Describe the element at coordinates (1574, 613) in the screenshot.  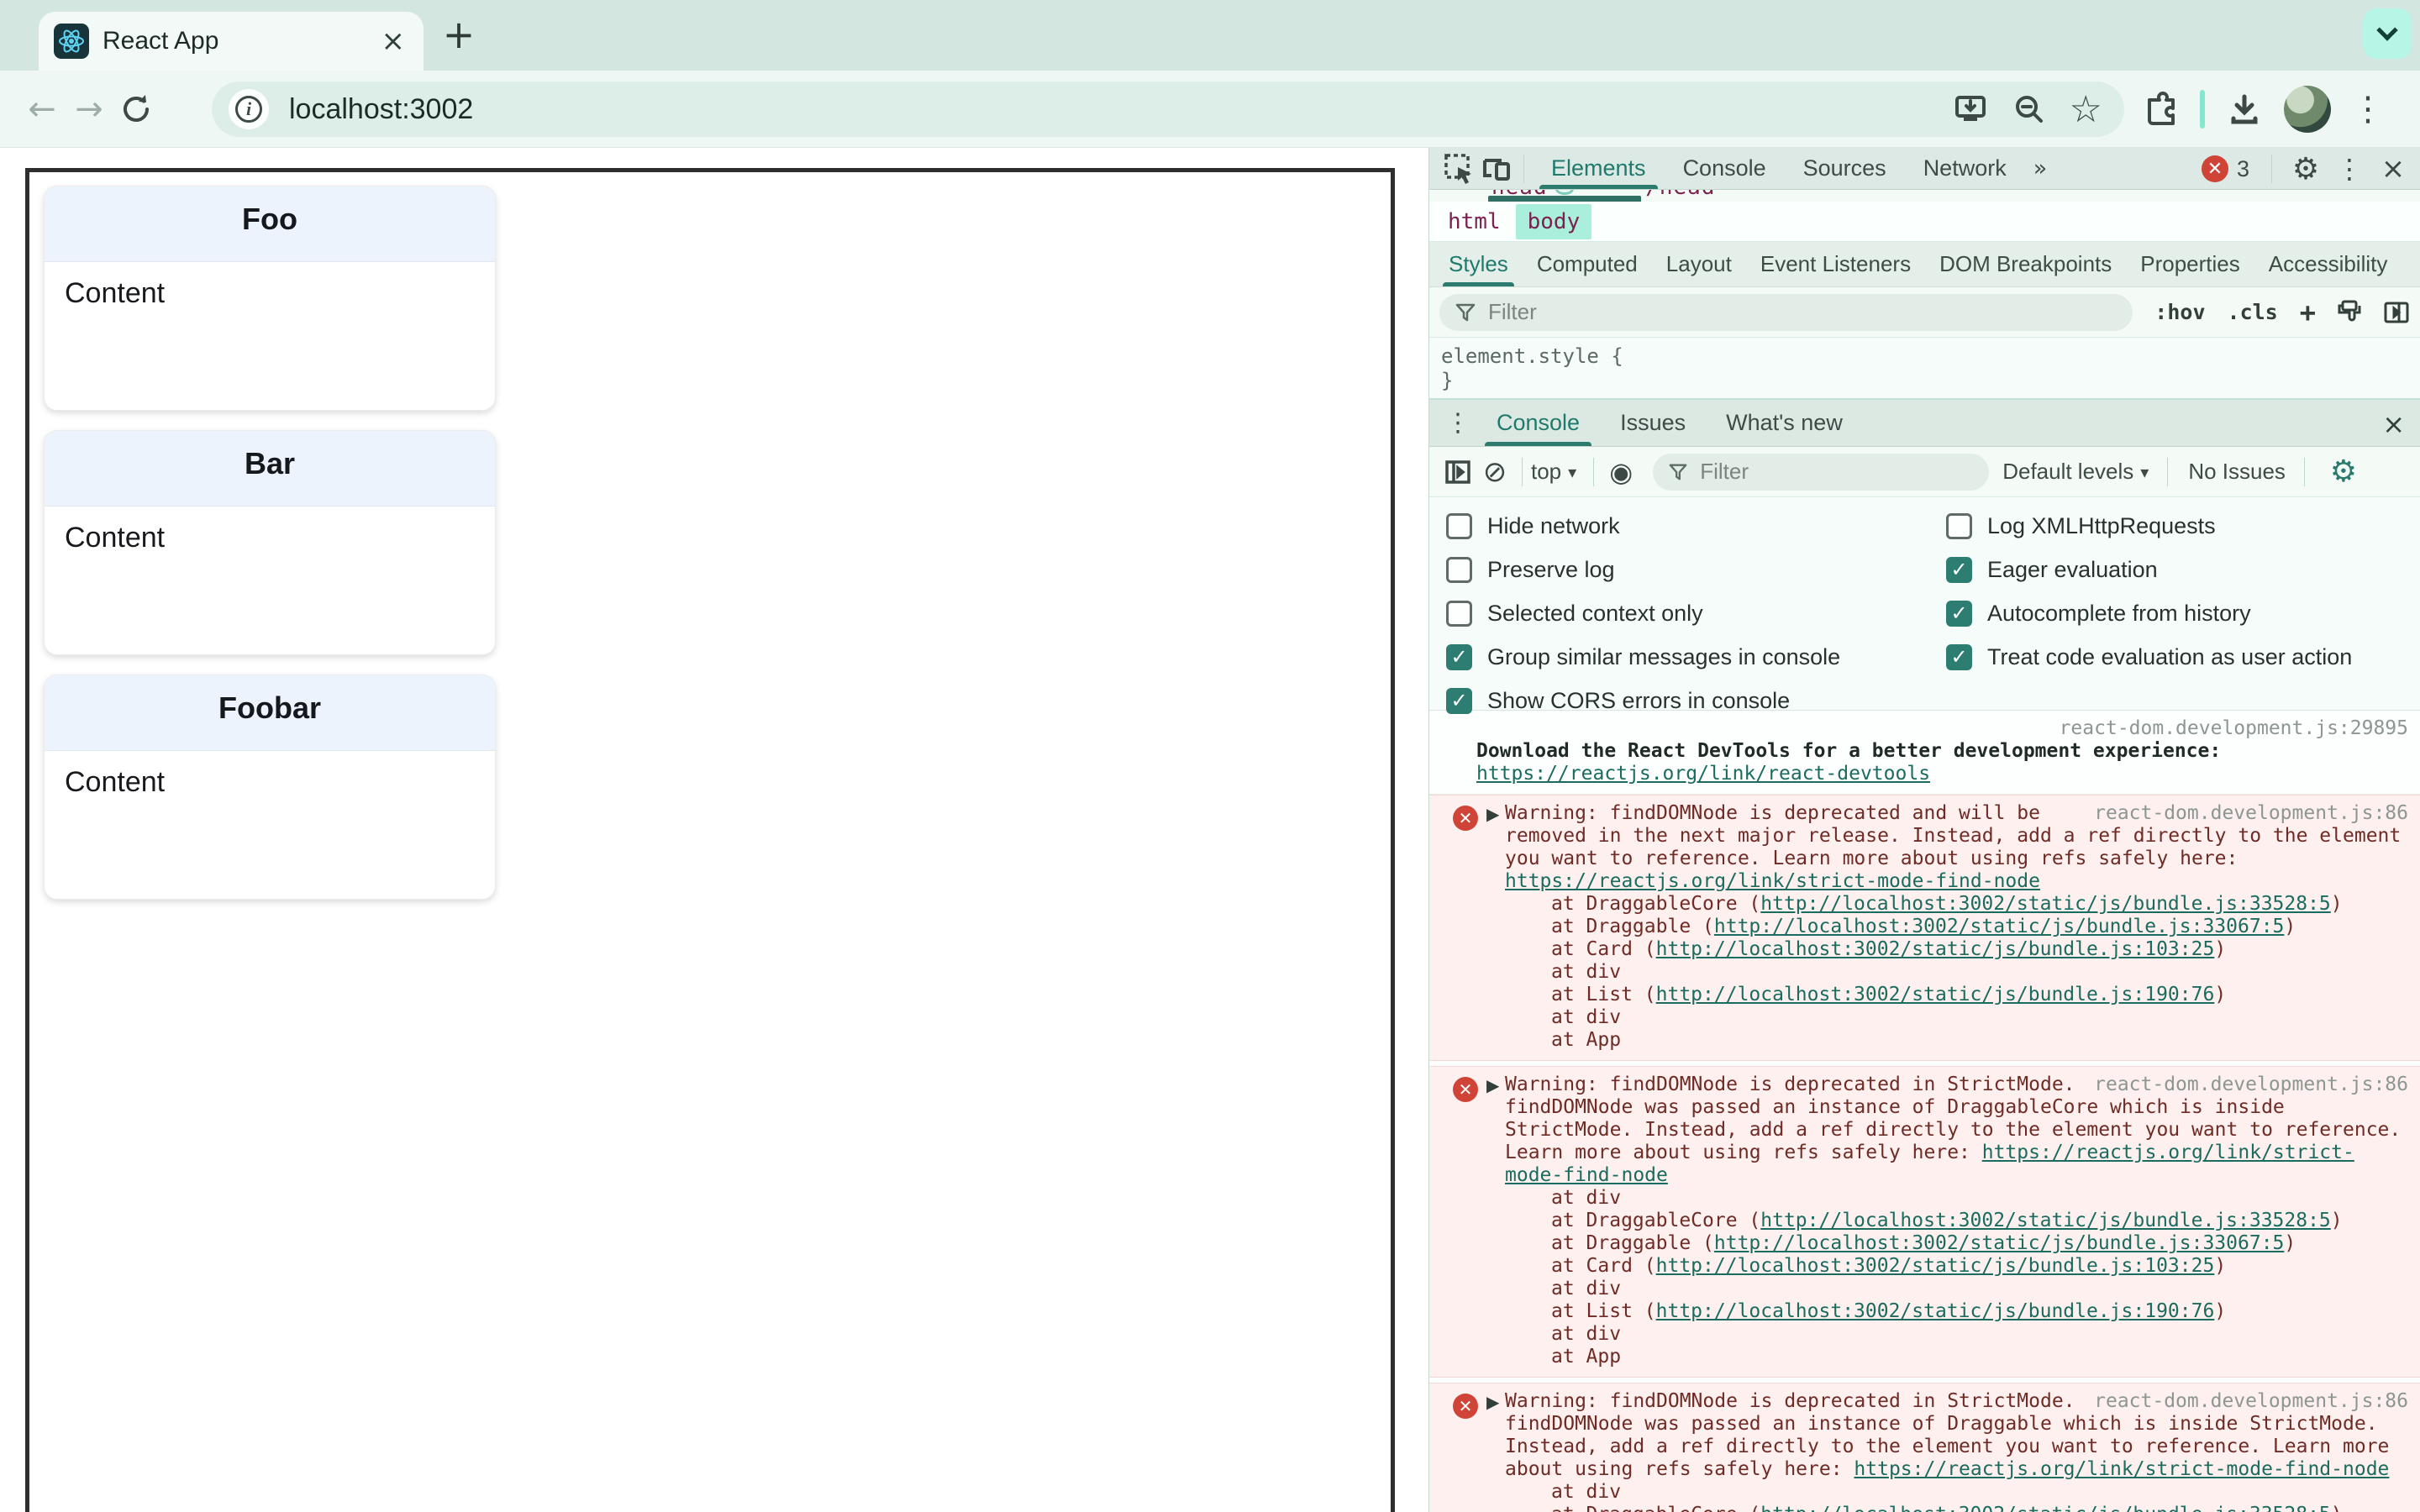
I see `console-setting-row: Selected context only` at that location.